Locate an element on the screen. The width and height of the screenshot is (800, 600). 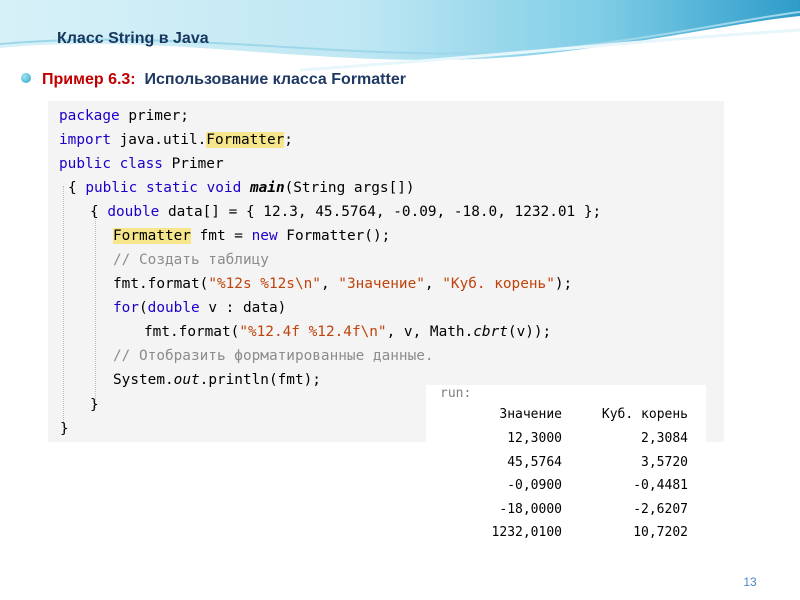
output-cbrt: 10,7202 is located at coordinates (660, 532).